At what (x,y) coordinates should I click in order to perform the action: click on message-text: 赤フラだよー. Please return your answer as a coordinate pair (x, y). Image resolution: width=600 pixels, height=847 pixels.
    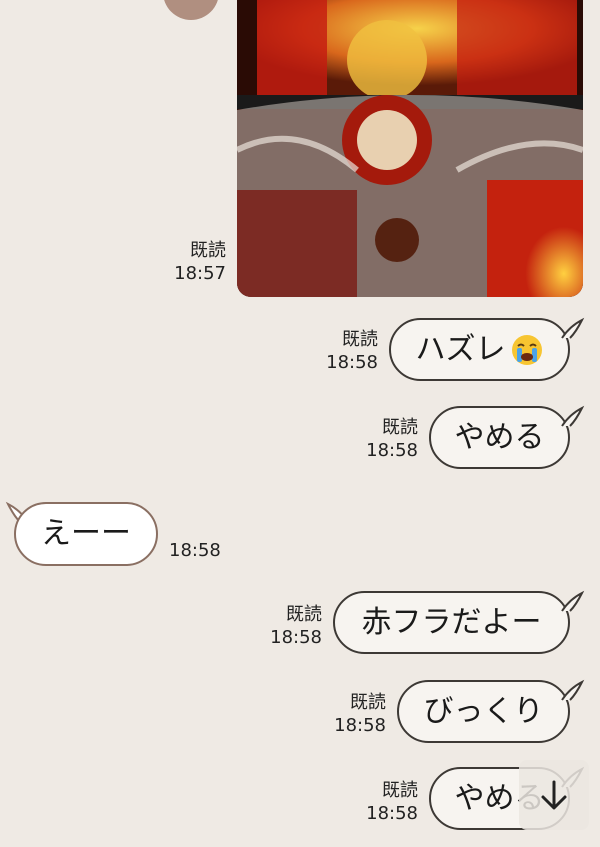
    Looking at the image, I should click on (451, 622).